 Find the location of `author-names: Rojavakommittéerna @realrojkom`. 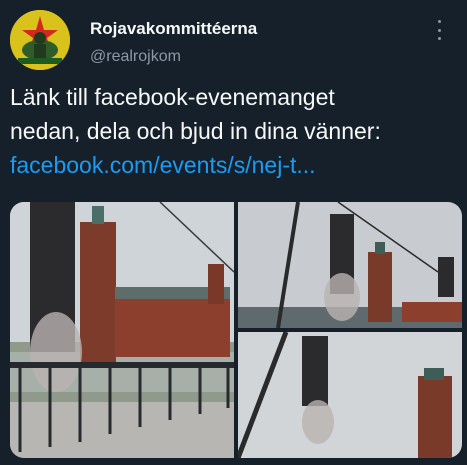

author-names: Rojavakommittéerna @realrojkom is located at coordinates (173, 42).